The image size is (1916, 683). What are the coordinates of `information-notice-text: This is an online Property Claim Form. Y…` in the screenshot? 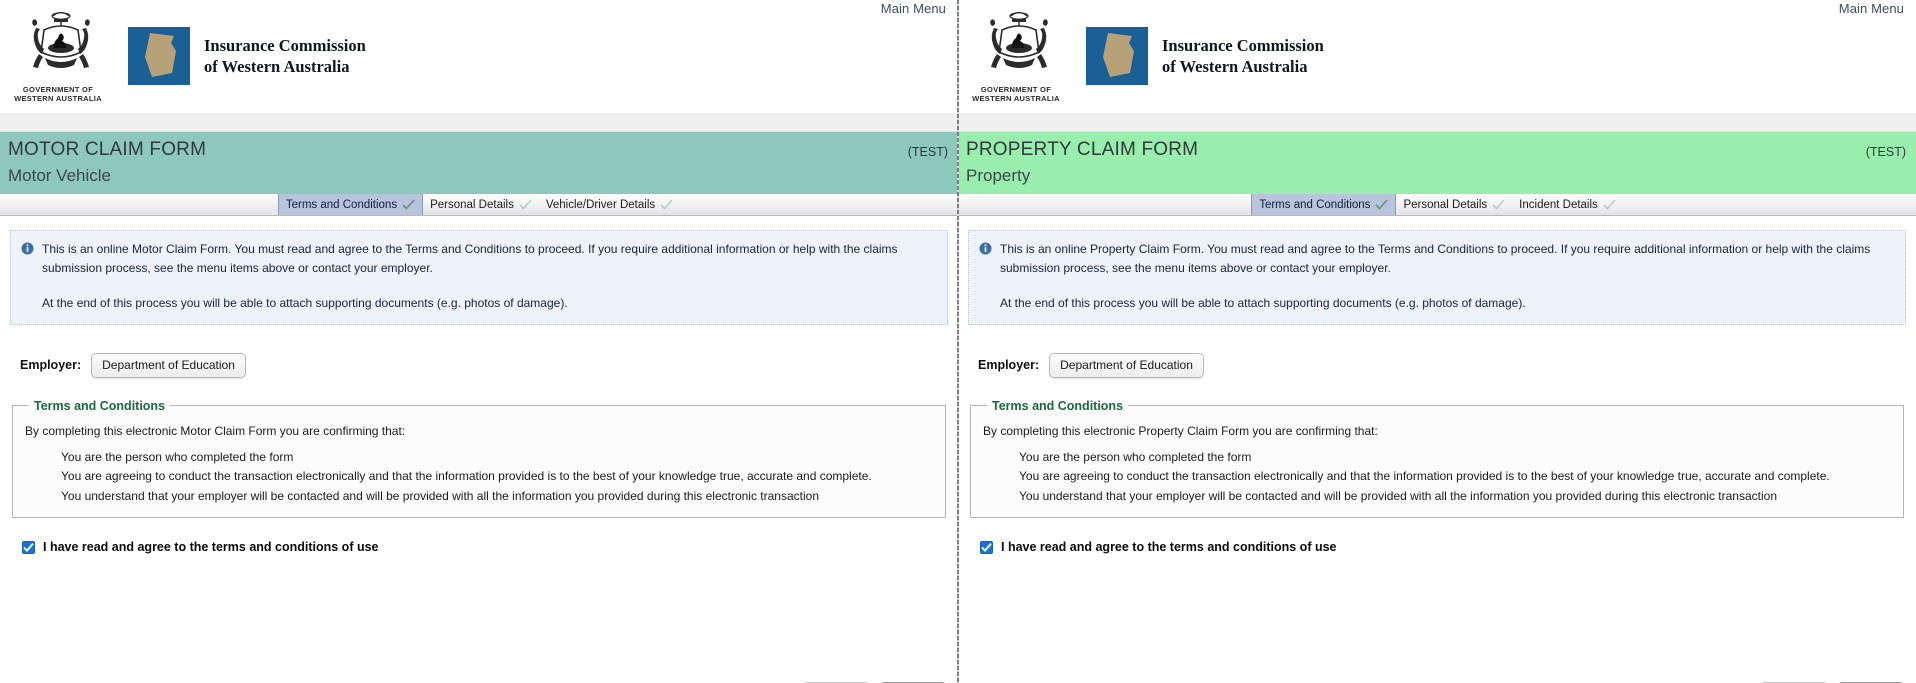 It's located at (1447, 276).